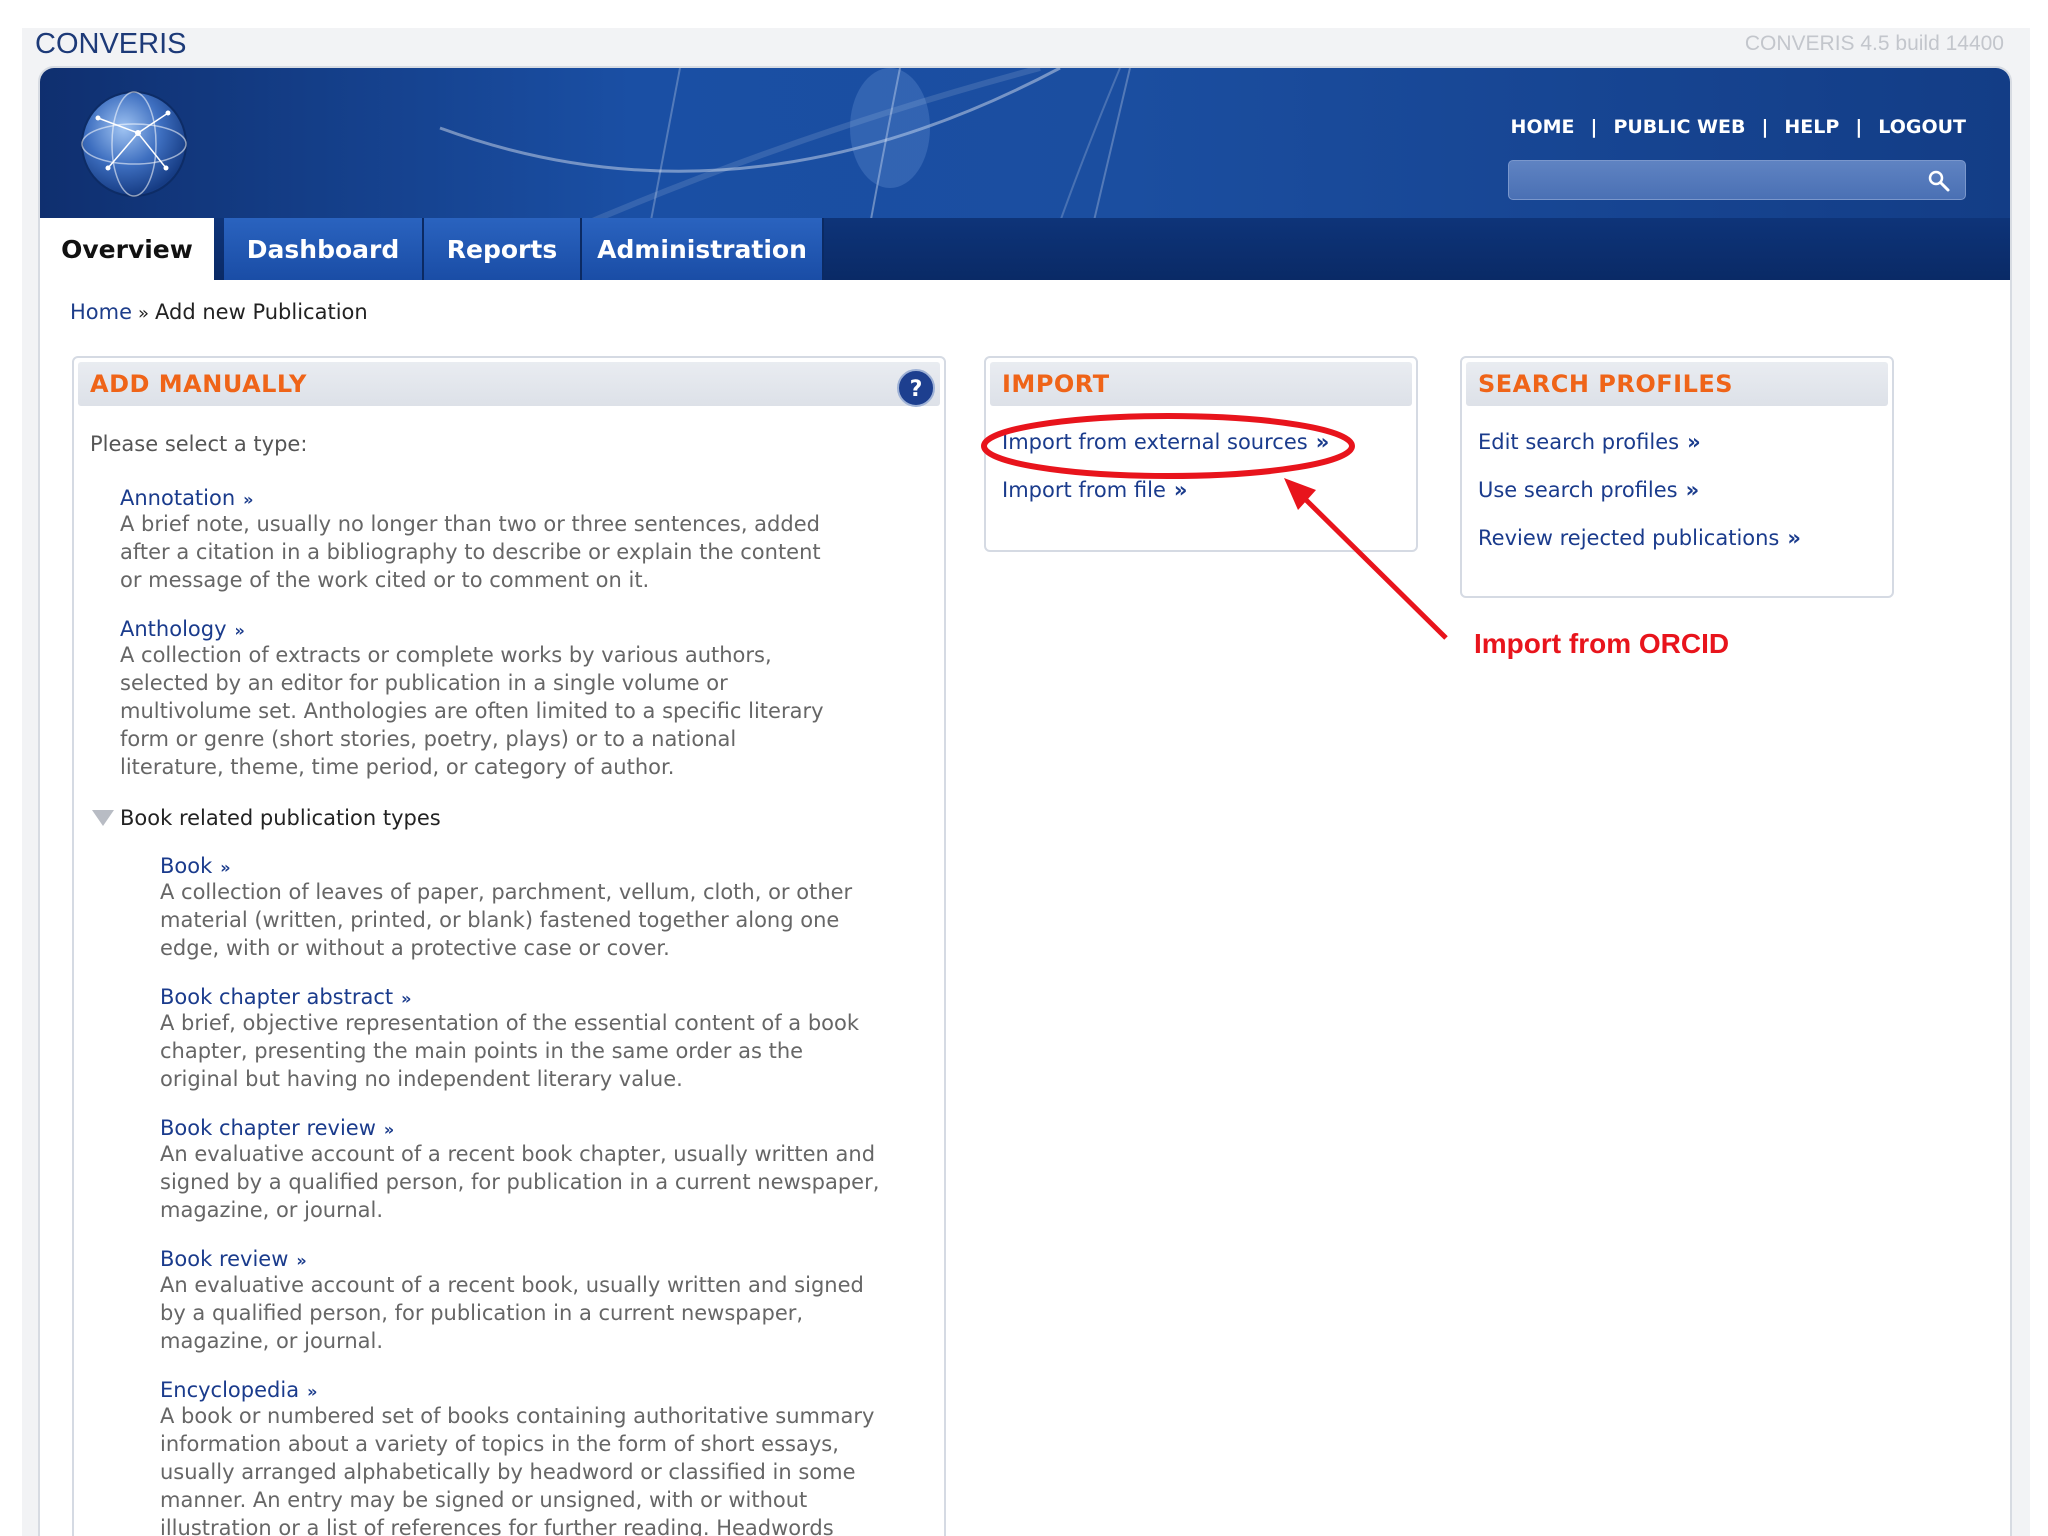 This screenshot has height=1536, width=2048. I want to click on type-link-anthology: Anthology, so click(173, 629).